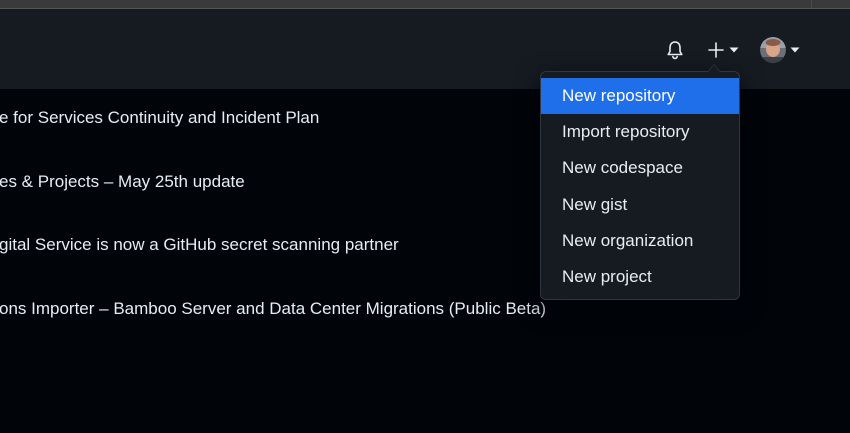  Describe the element at coordinates (716, 50) in the screenshot. I see `plus-icon` at that location.